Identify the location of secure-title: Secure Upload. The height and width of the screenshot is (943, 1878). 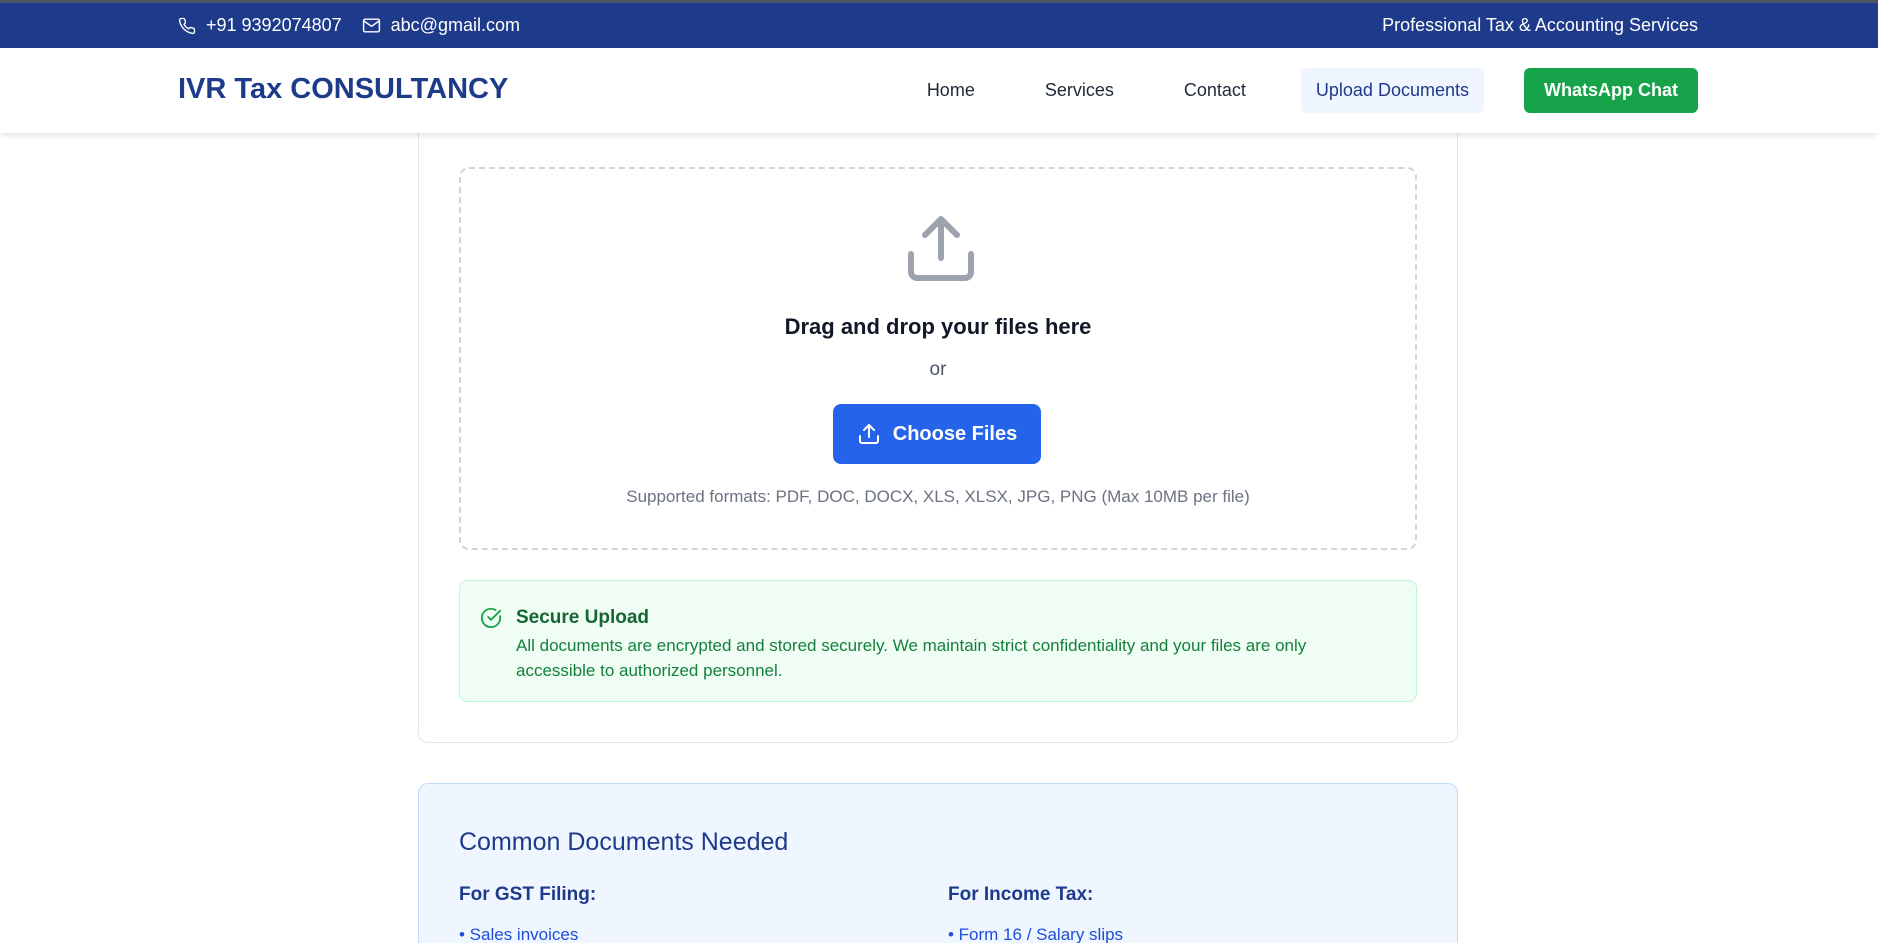
(583, 617).